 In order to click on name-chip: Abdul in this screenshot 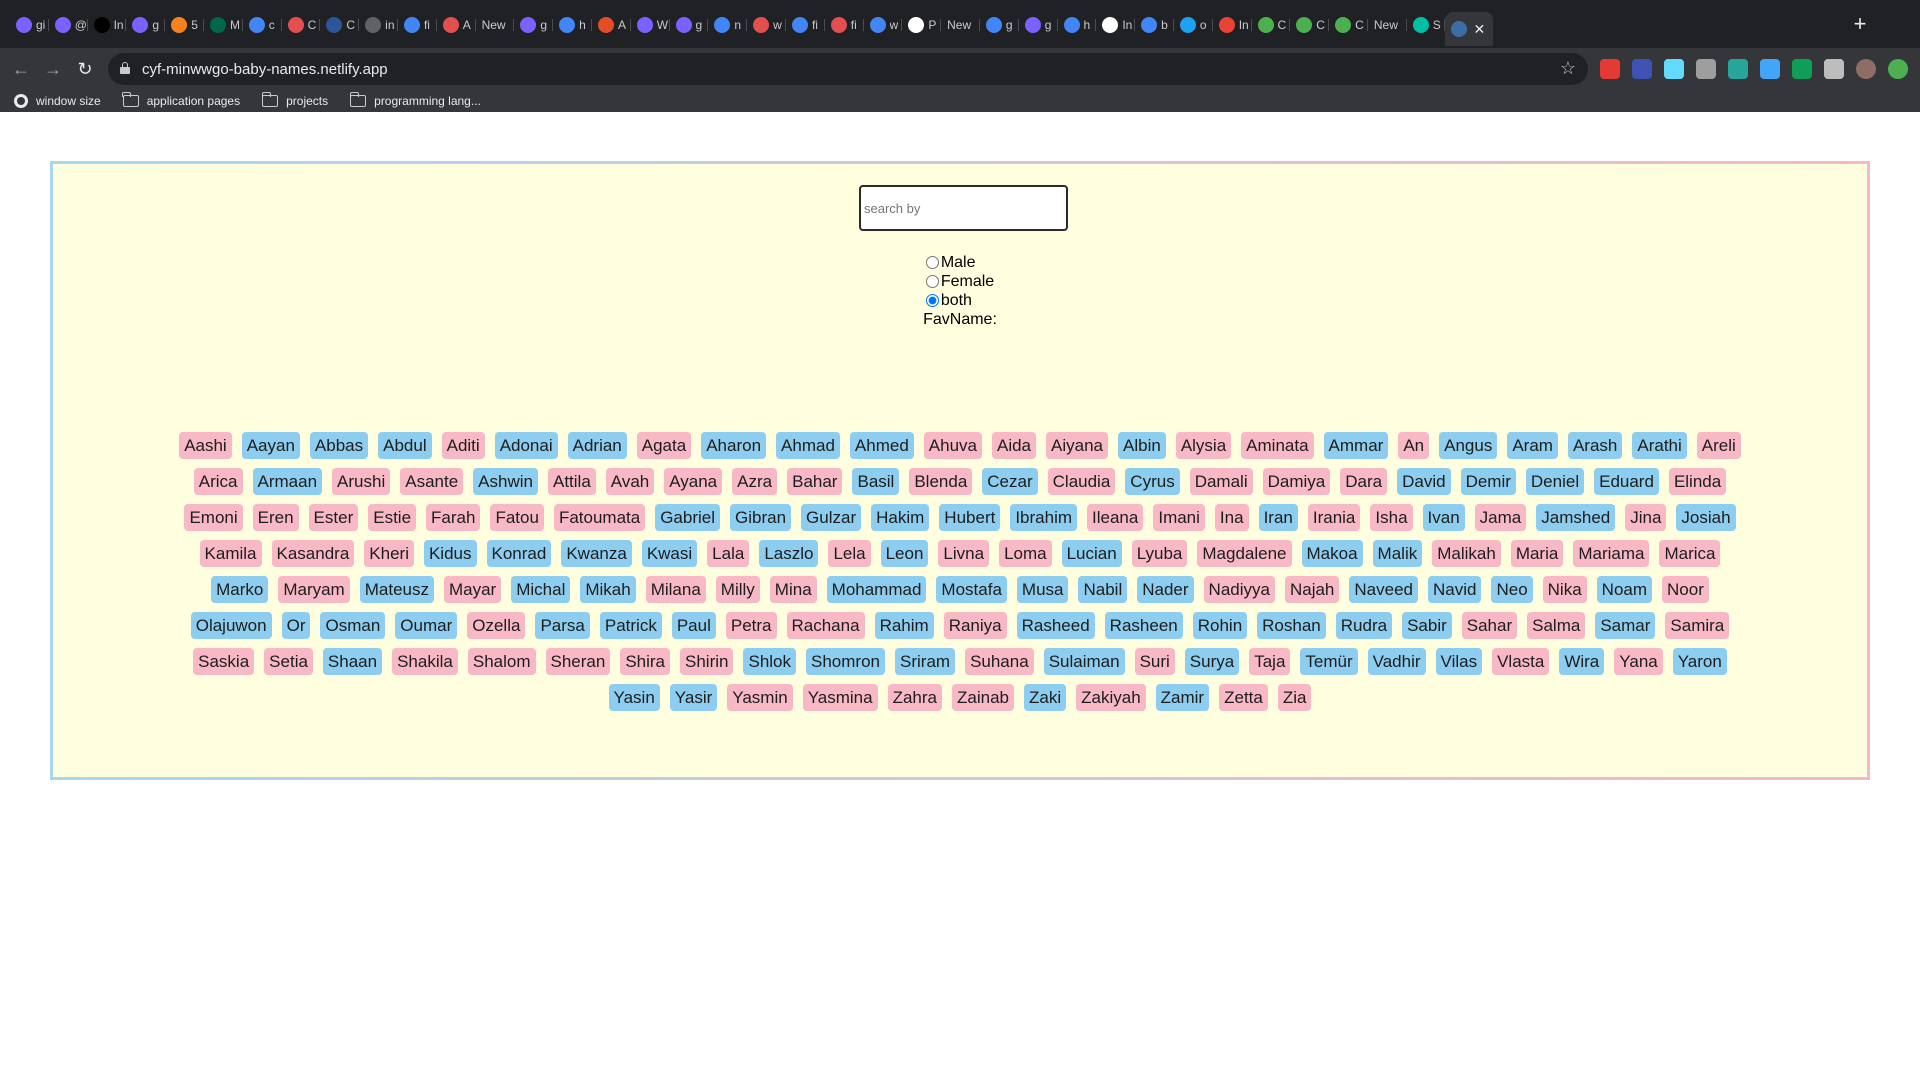, I will do `click(405, 445)`.